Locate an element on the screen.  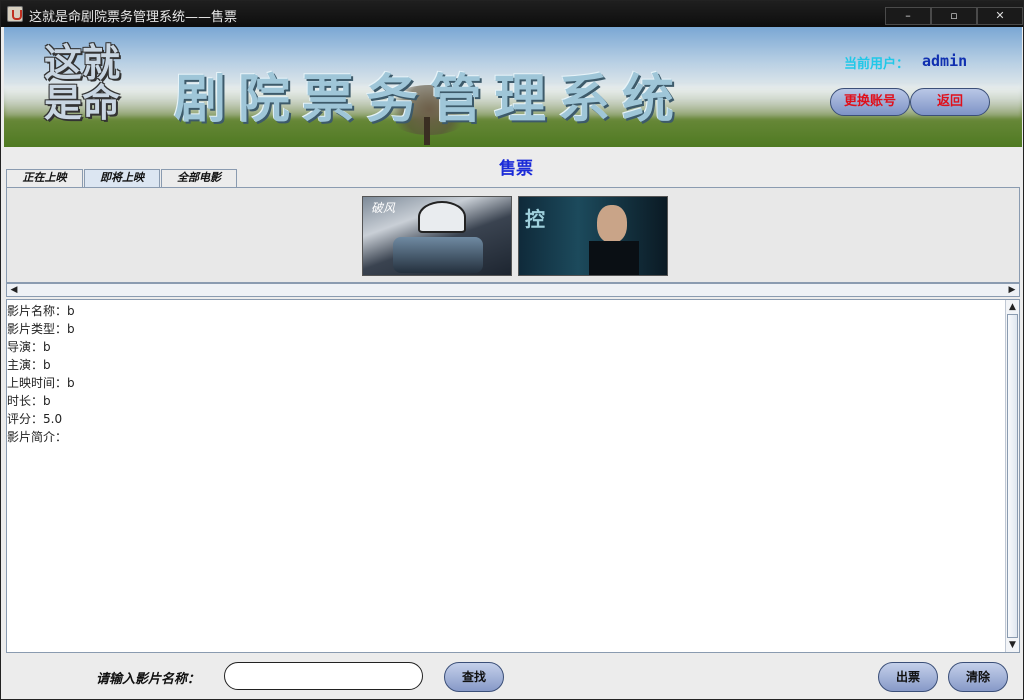
info-line-duration: 时长：b is located at coordinates (29, 401).